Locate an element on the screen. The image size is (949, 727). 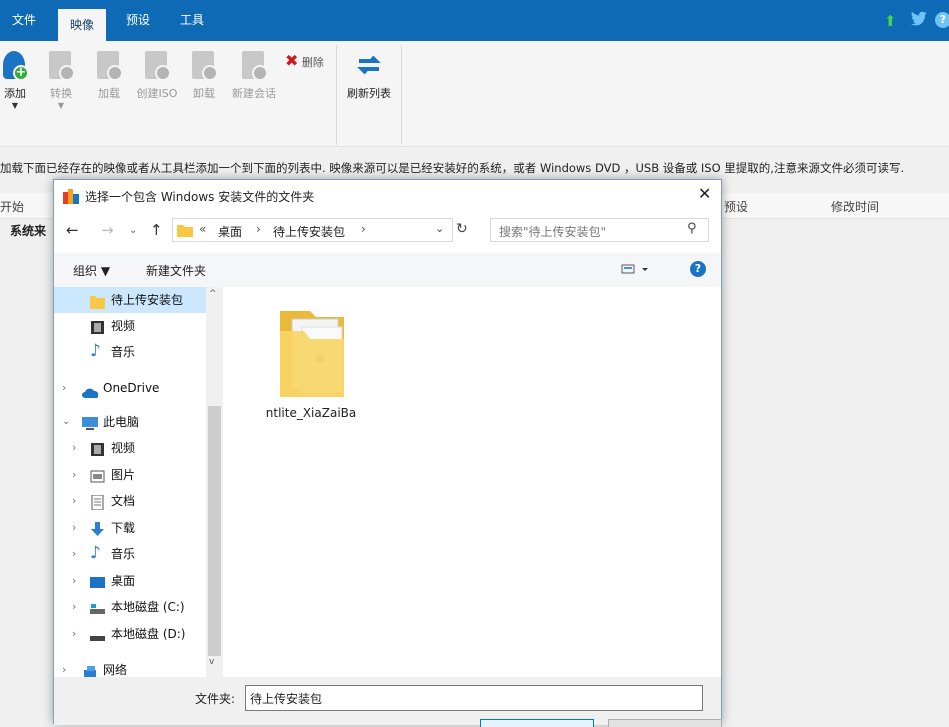
unload-icon is located at coordinates (204, 65).